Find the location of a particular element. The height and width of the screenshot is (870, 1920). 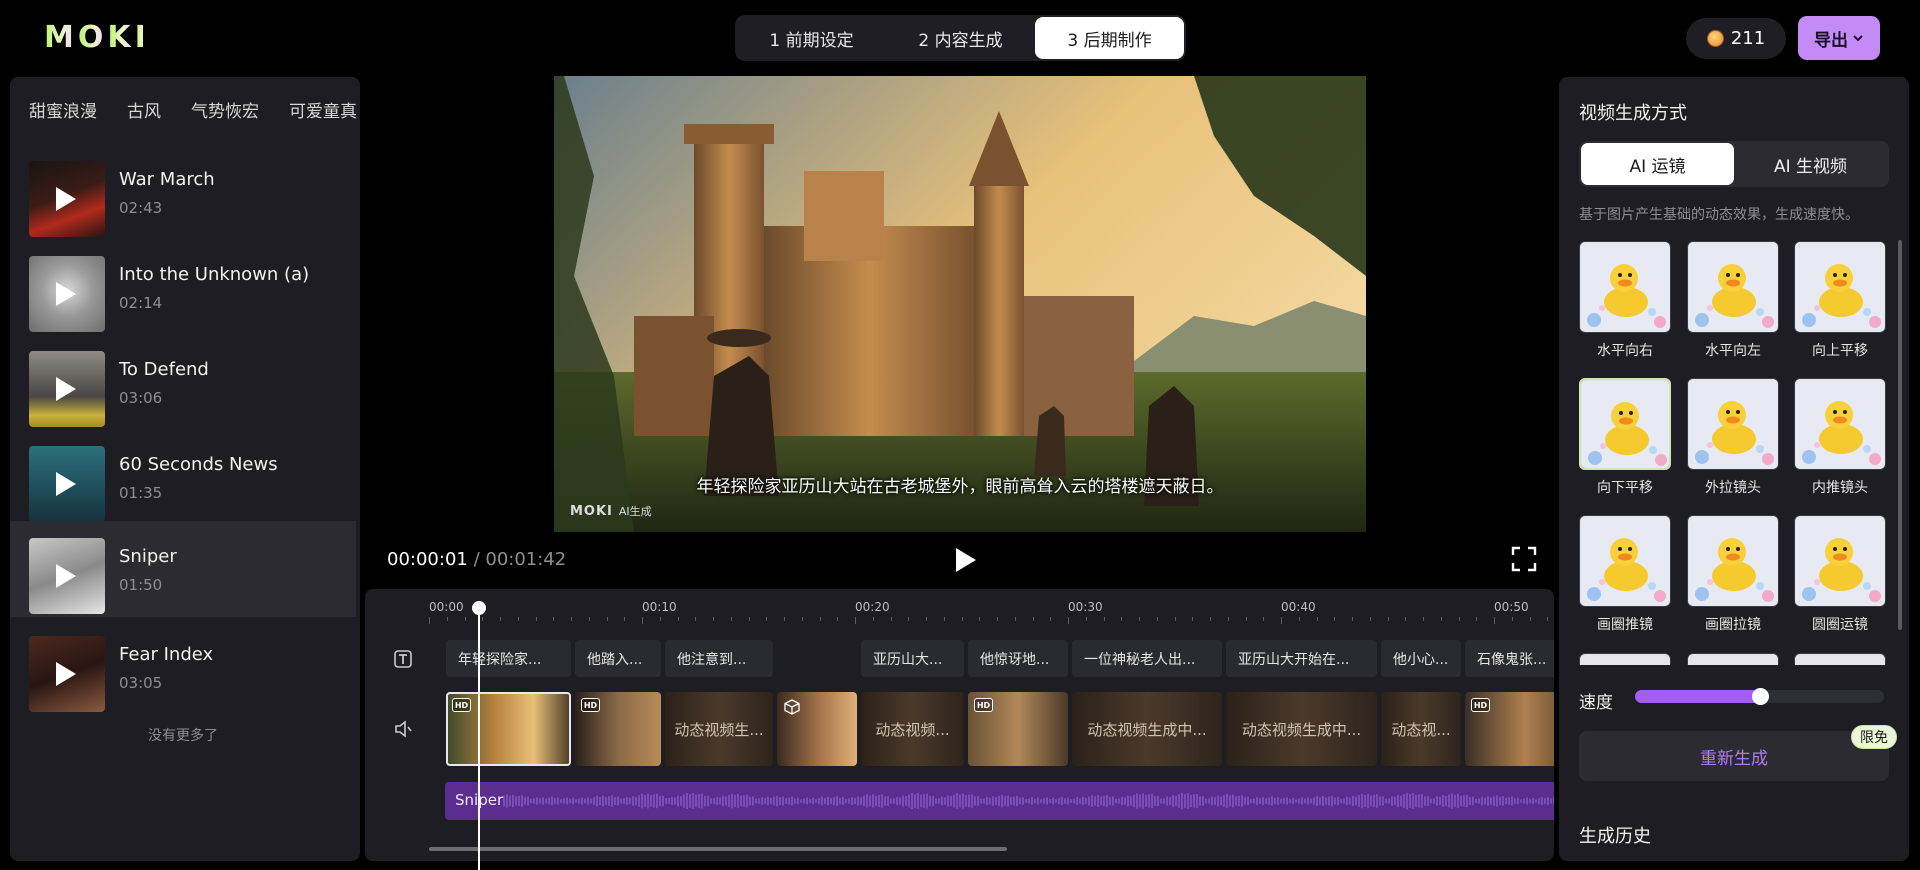

export-button: 导出 is located at coordinates (1839, 38).